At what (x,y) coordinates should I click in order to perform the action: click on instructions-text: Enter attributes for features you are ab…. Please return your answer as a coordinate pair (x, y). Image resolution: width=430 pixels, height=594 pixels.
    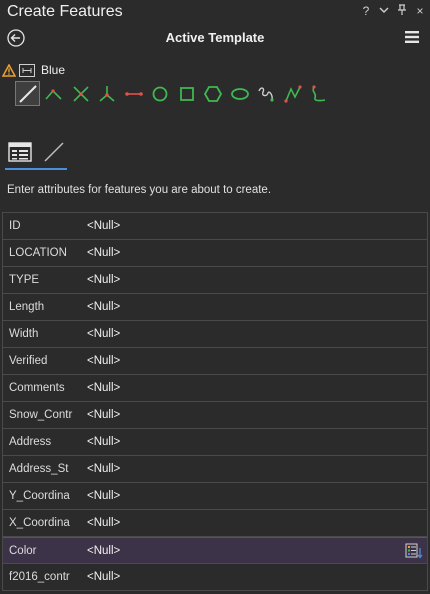
    Looking at the image, I should click on (139, 190).